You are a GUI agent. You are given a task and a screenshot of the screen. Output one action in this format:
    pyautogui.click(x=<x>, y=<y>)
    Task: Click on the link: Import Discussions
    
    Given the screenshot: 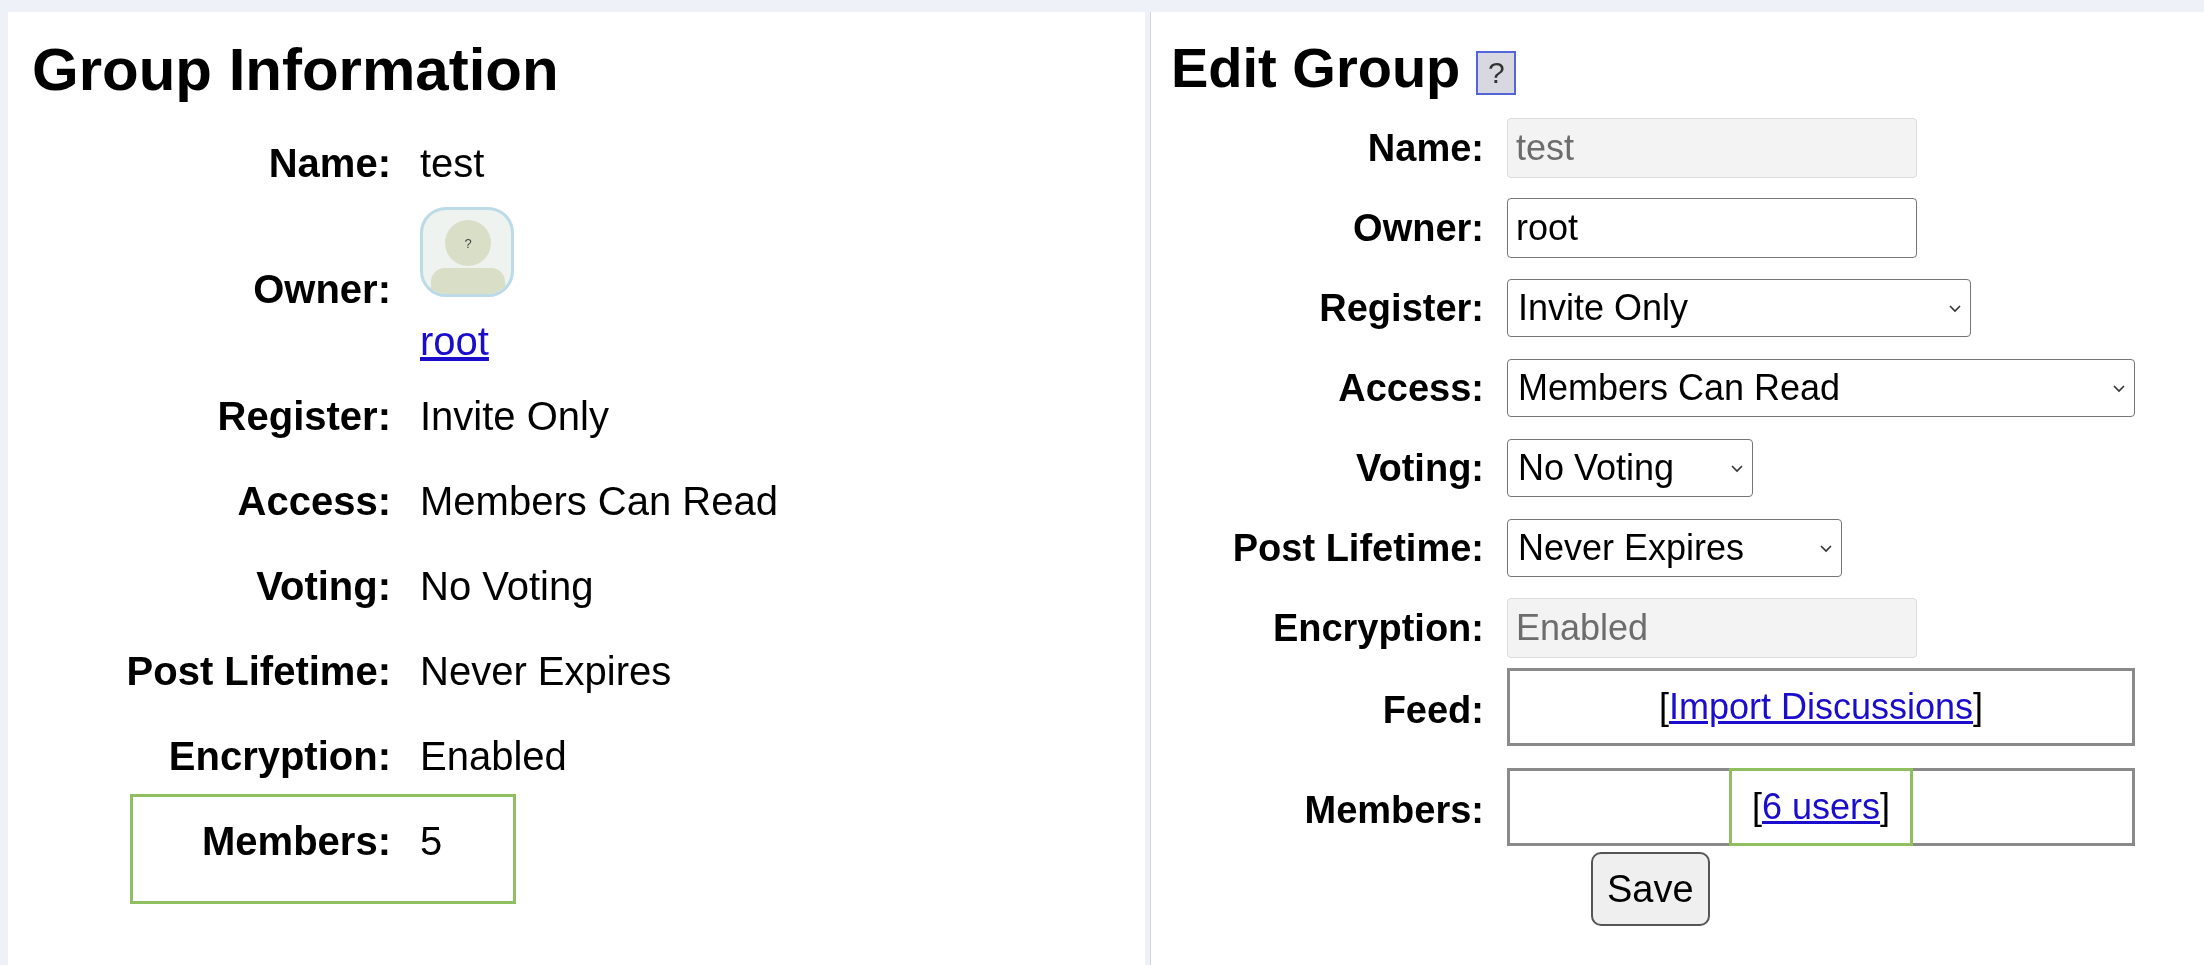 What is the action you would take?
    pyautogui.click(x=1821, y=707)
    